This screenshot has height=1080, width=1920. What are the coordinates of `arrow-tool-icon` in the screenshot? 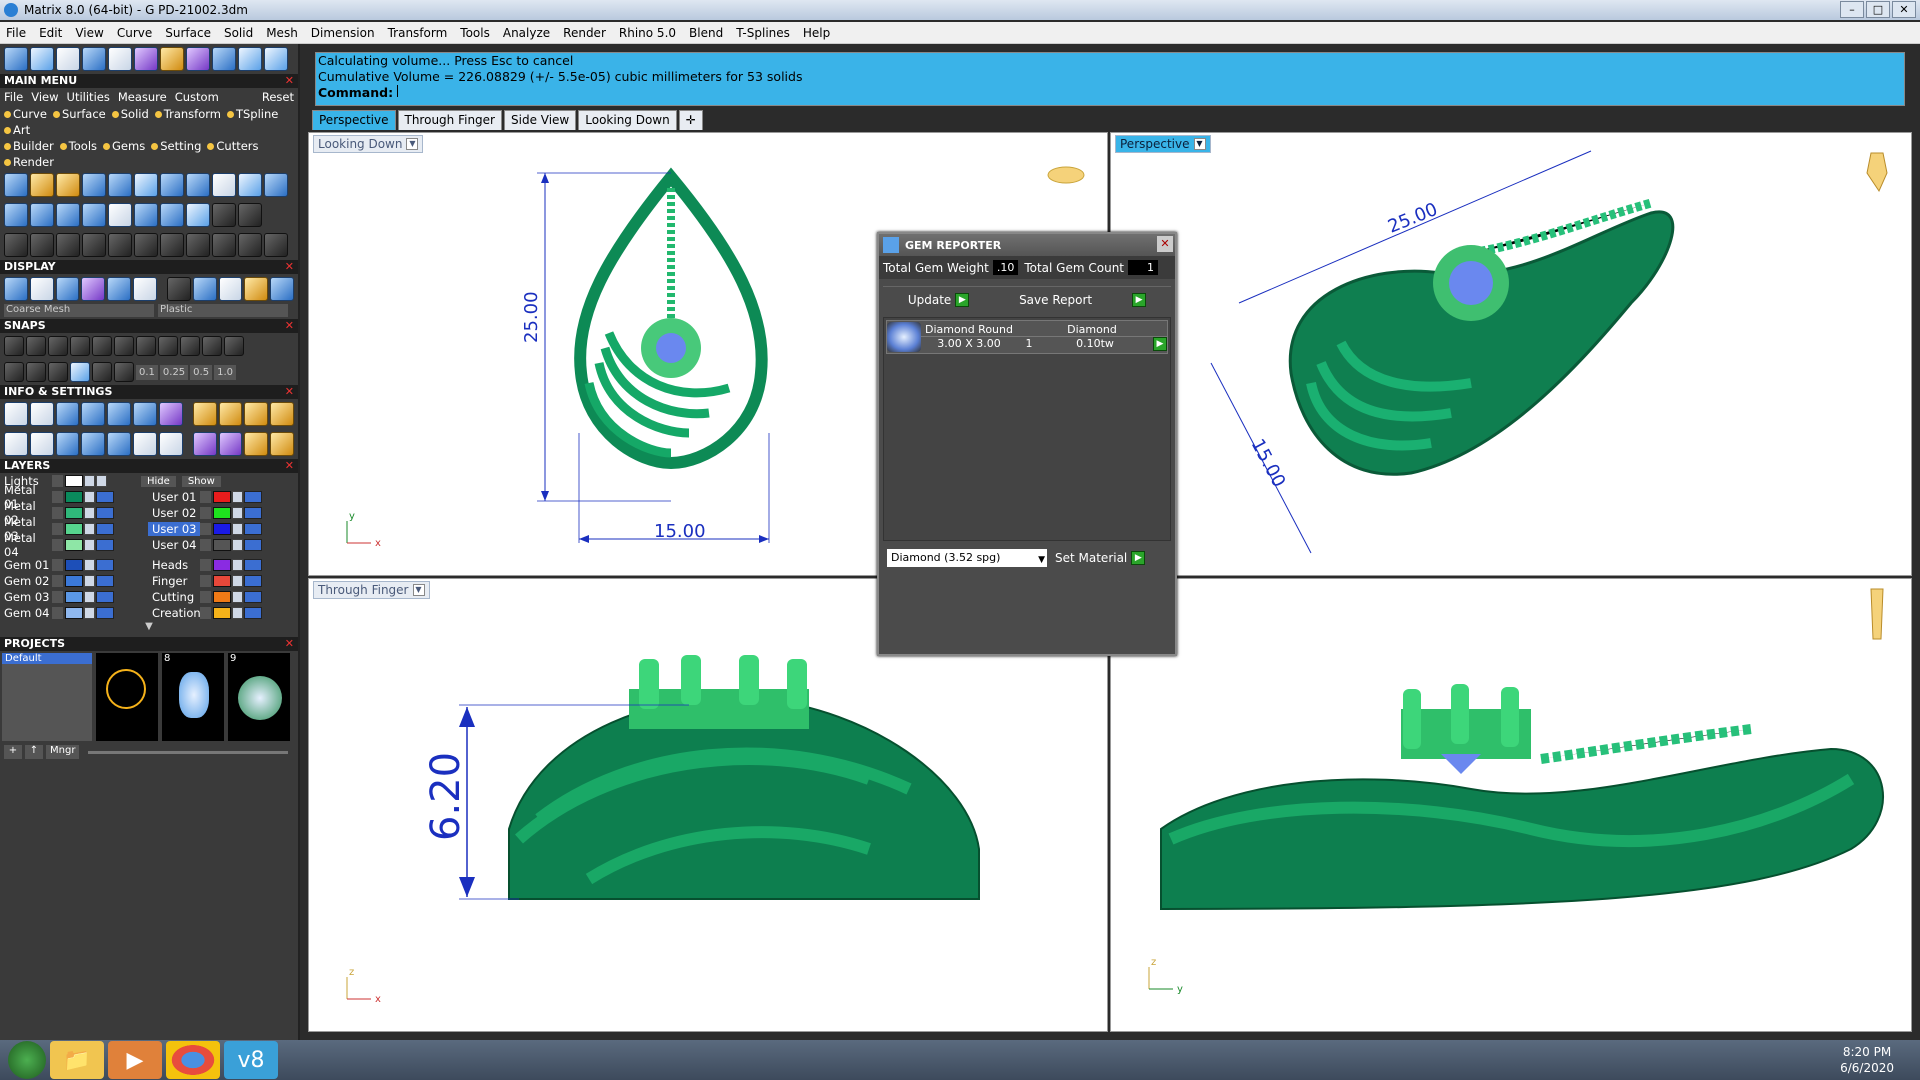 It's located at (146, 215).